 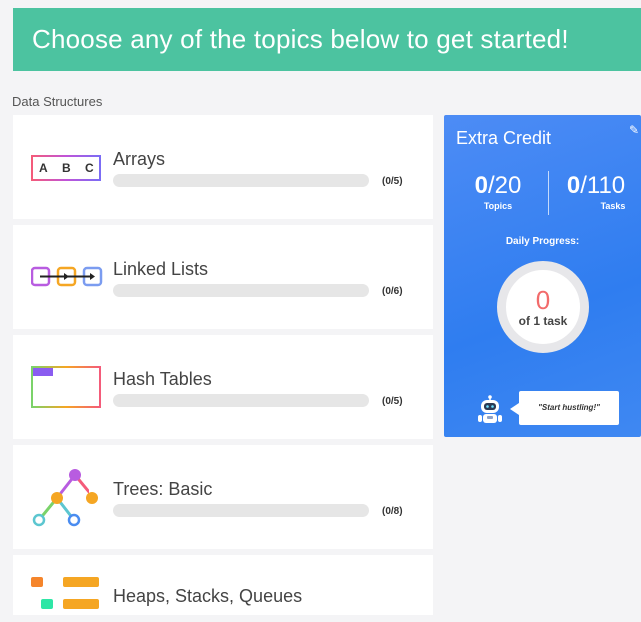 I want to click on topic-title: Linked Lists, so click(x=161, y=269).